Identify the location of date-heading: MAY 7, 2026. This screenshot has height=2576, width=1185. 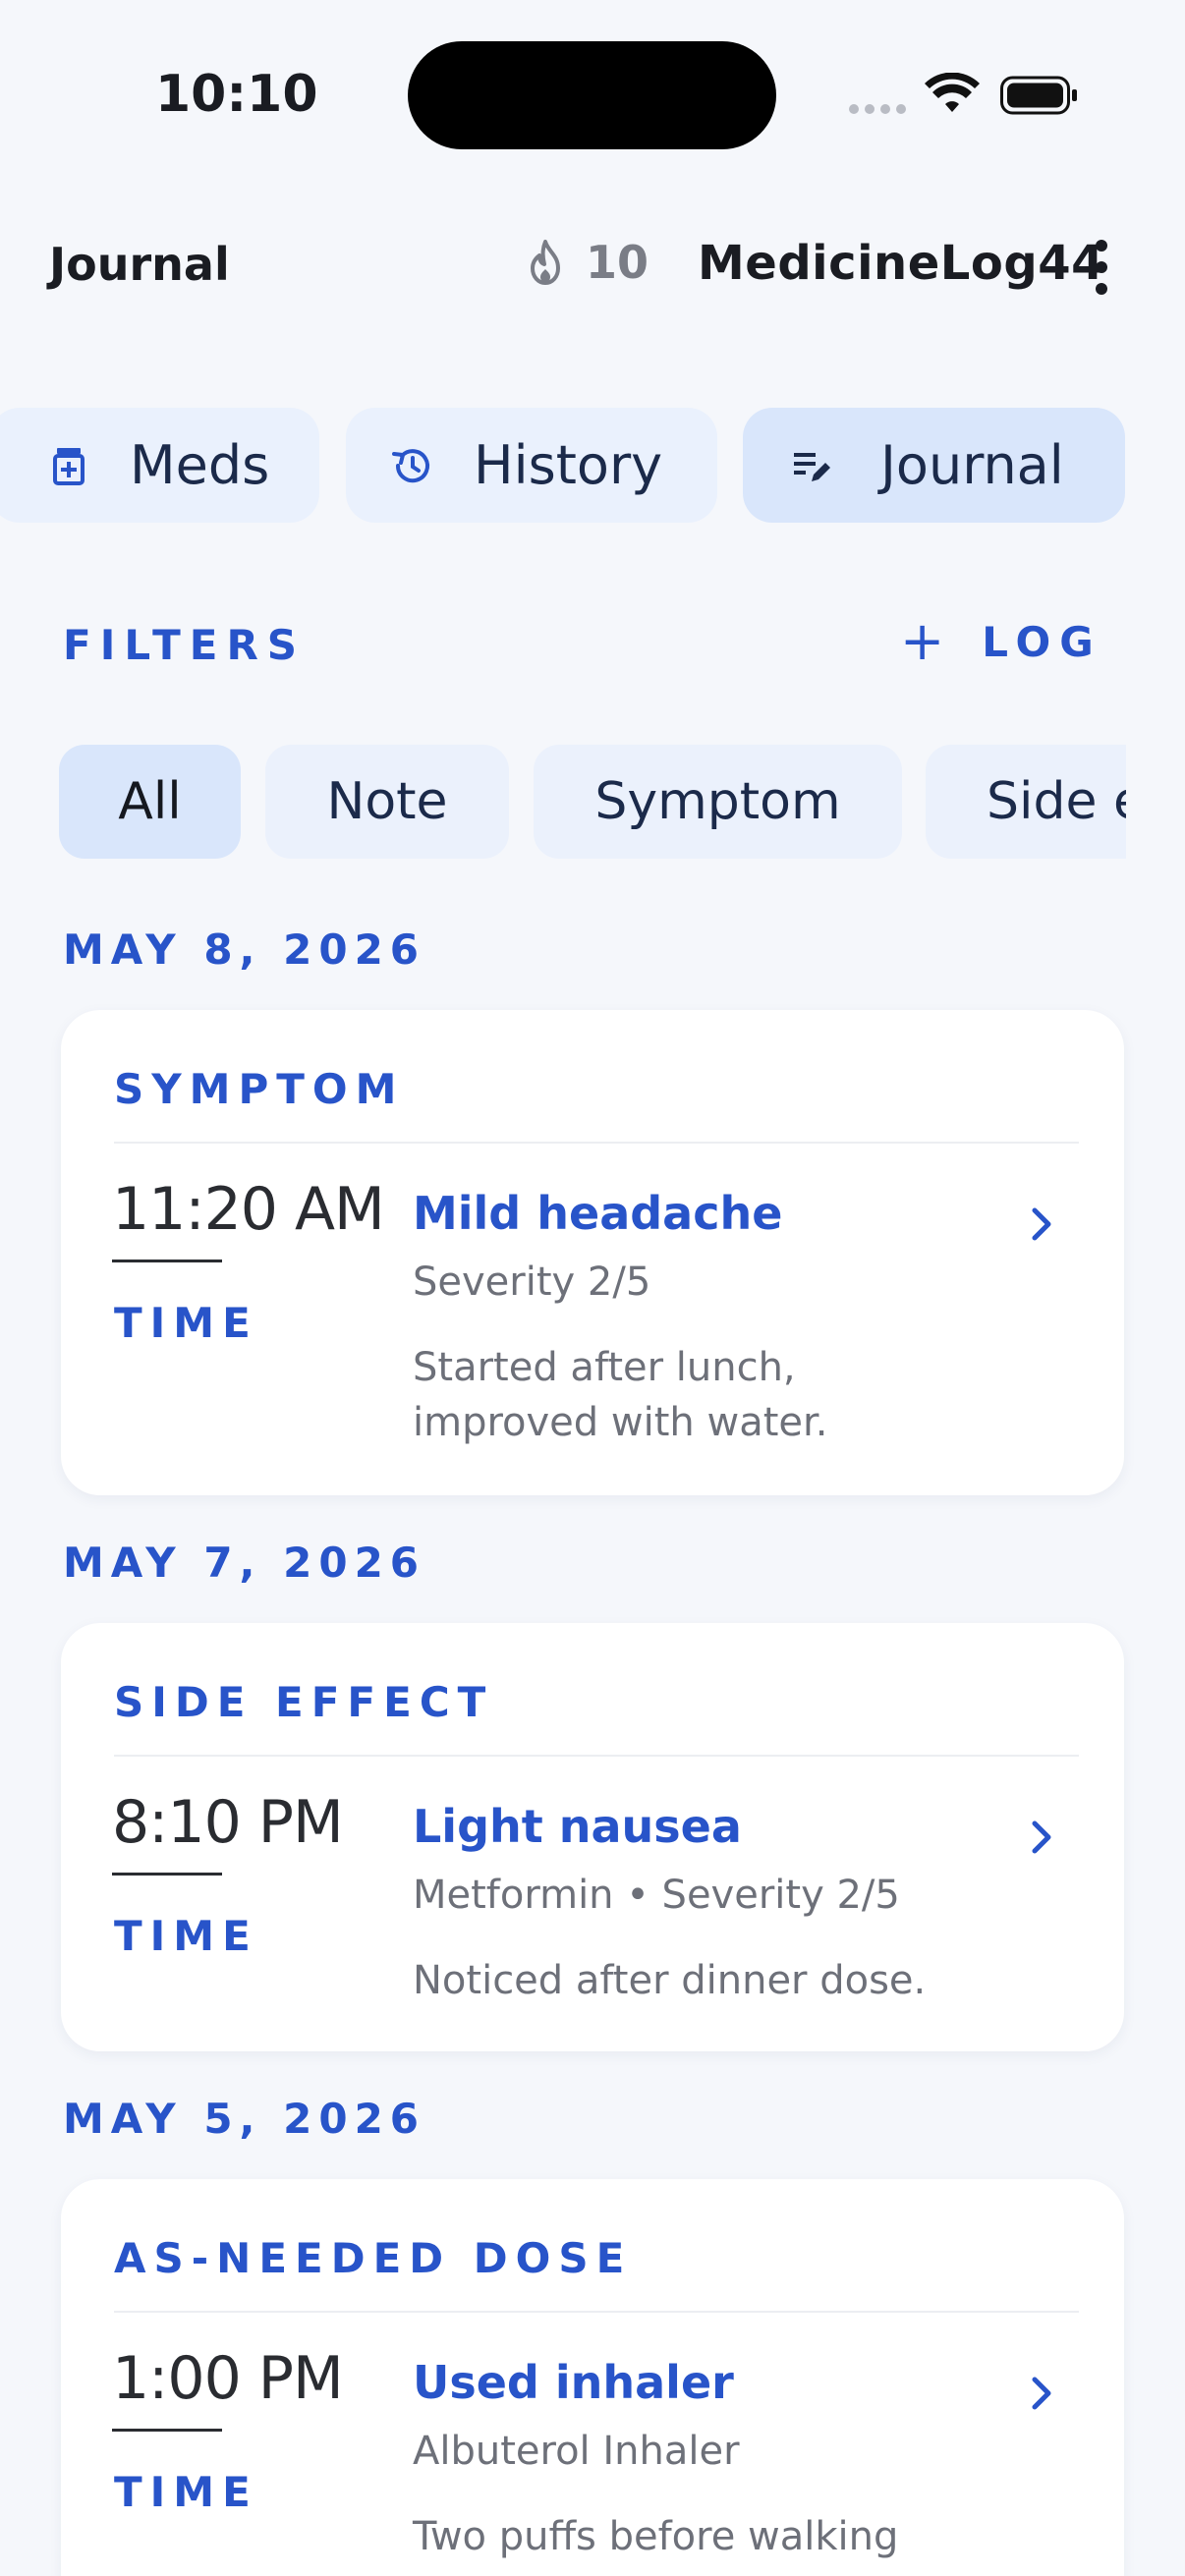
(245, 1563).